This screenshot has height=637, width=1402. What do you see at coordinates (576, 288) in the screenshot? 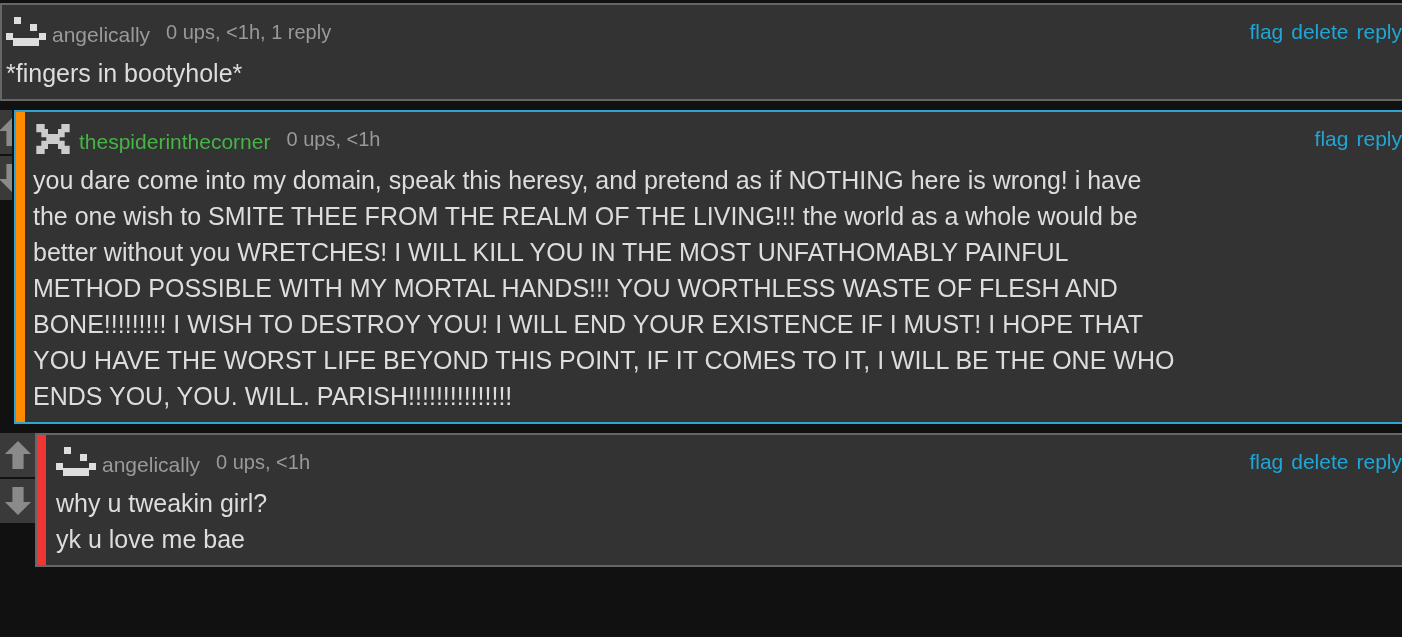
I see `comment-text: METHOD POSSIBLE WITH MY MORTAL HANDS!!! YOU WORTHLESS WASTE OF FLESH AND` at bounding box center [576, 288].